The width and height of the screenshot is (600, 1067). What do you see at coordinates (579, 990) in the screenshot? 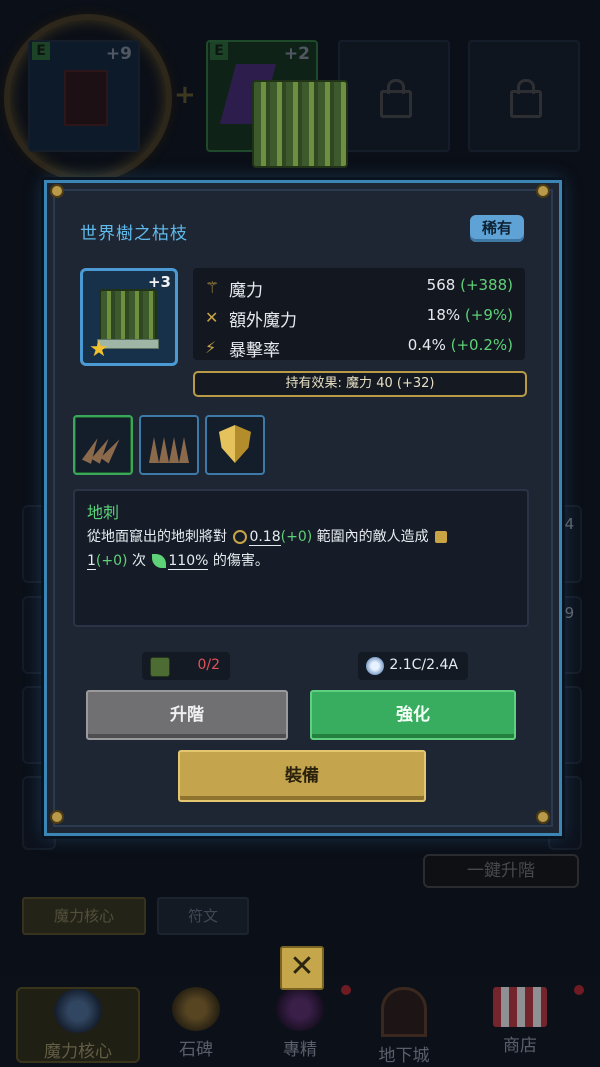
I see `notification-dot` at bounding box center [579, 990].